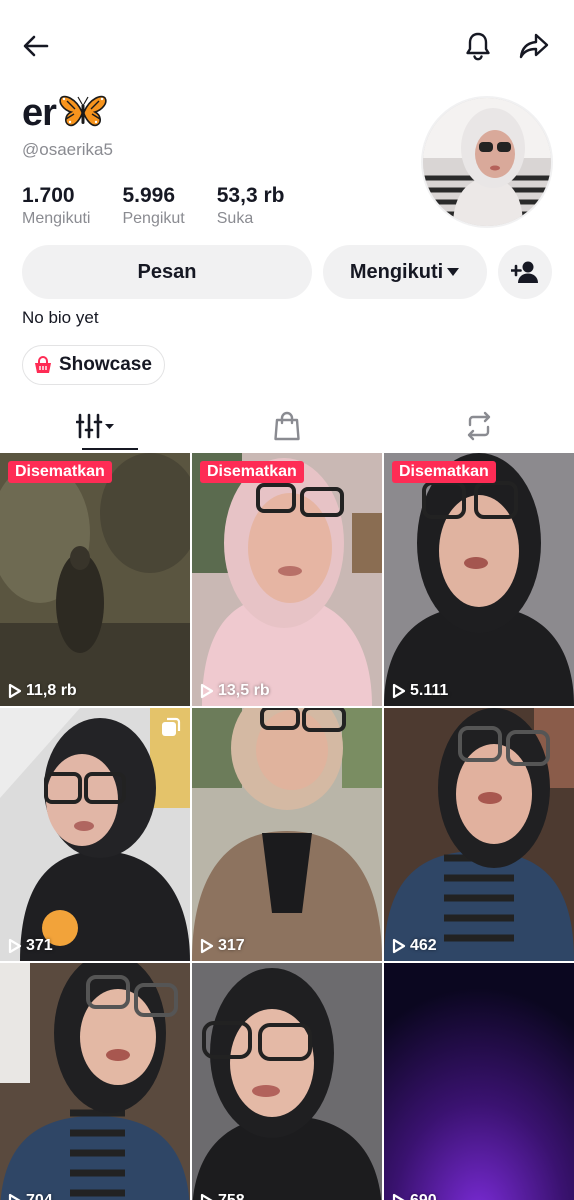 The width and height of the screenshot is (574, 1200). I want to click on stat-label: Pengikut, so click(153, 218).